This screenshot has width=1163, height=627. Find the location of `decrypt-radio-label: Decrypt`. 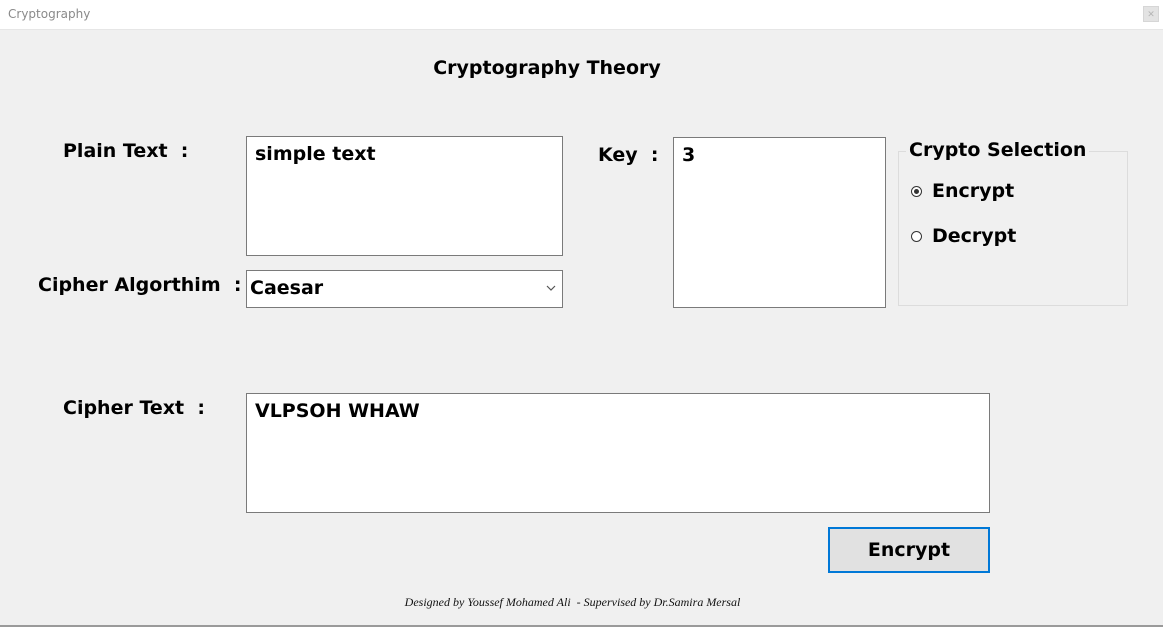

decrypt-radio-label: Decrypt is located at coordinates (974, 236).